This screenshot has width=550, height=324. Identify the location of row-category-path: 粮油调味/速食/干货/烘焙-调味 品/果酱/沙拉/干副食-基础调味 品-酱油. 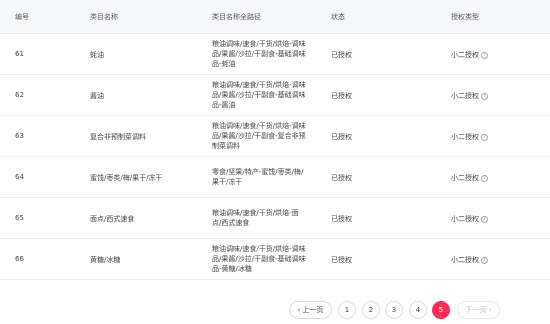
(267, 95).